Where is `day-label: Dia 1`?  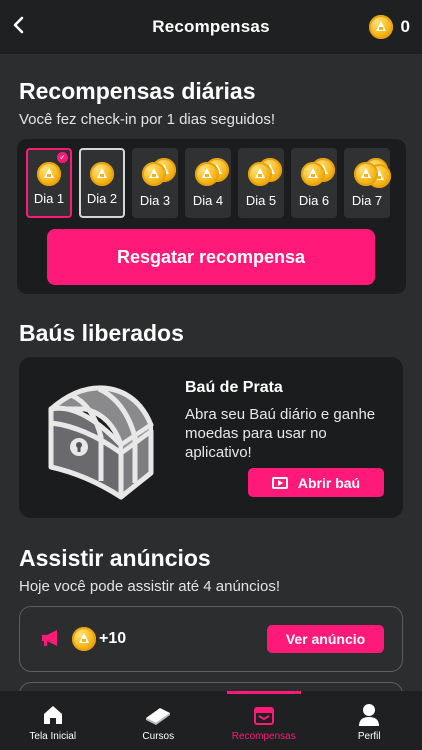 day-label: Dia 1 is located at coordinates (49, 198).